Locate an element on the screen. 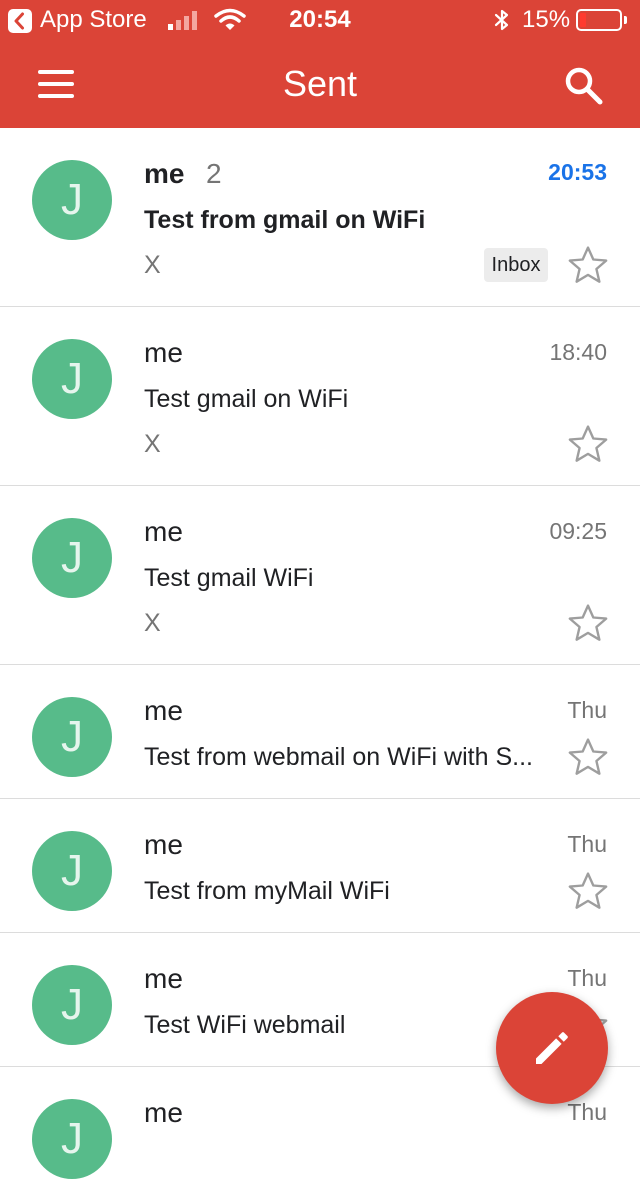  search-icon is located at coordinates (584, 86).